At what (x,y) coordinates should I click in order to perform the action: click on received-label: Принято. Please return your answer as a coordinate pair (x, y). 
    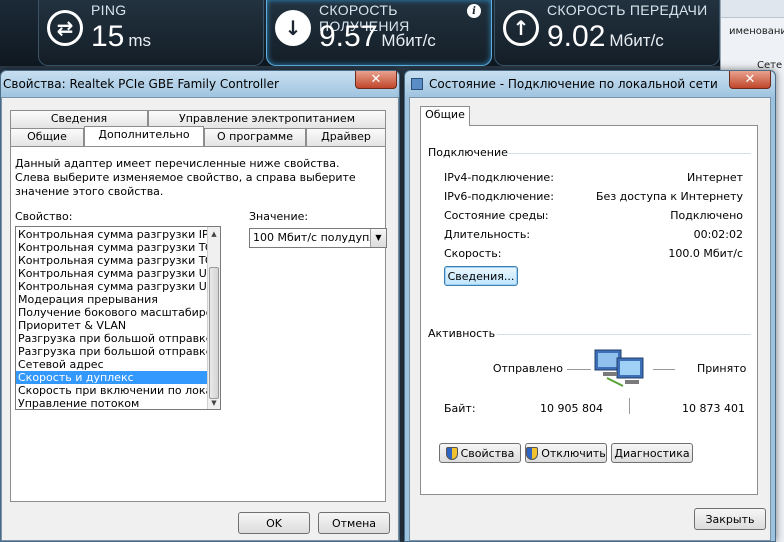
    Looking at the image, I should click on (722, 368).